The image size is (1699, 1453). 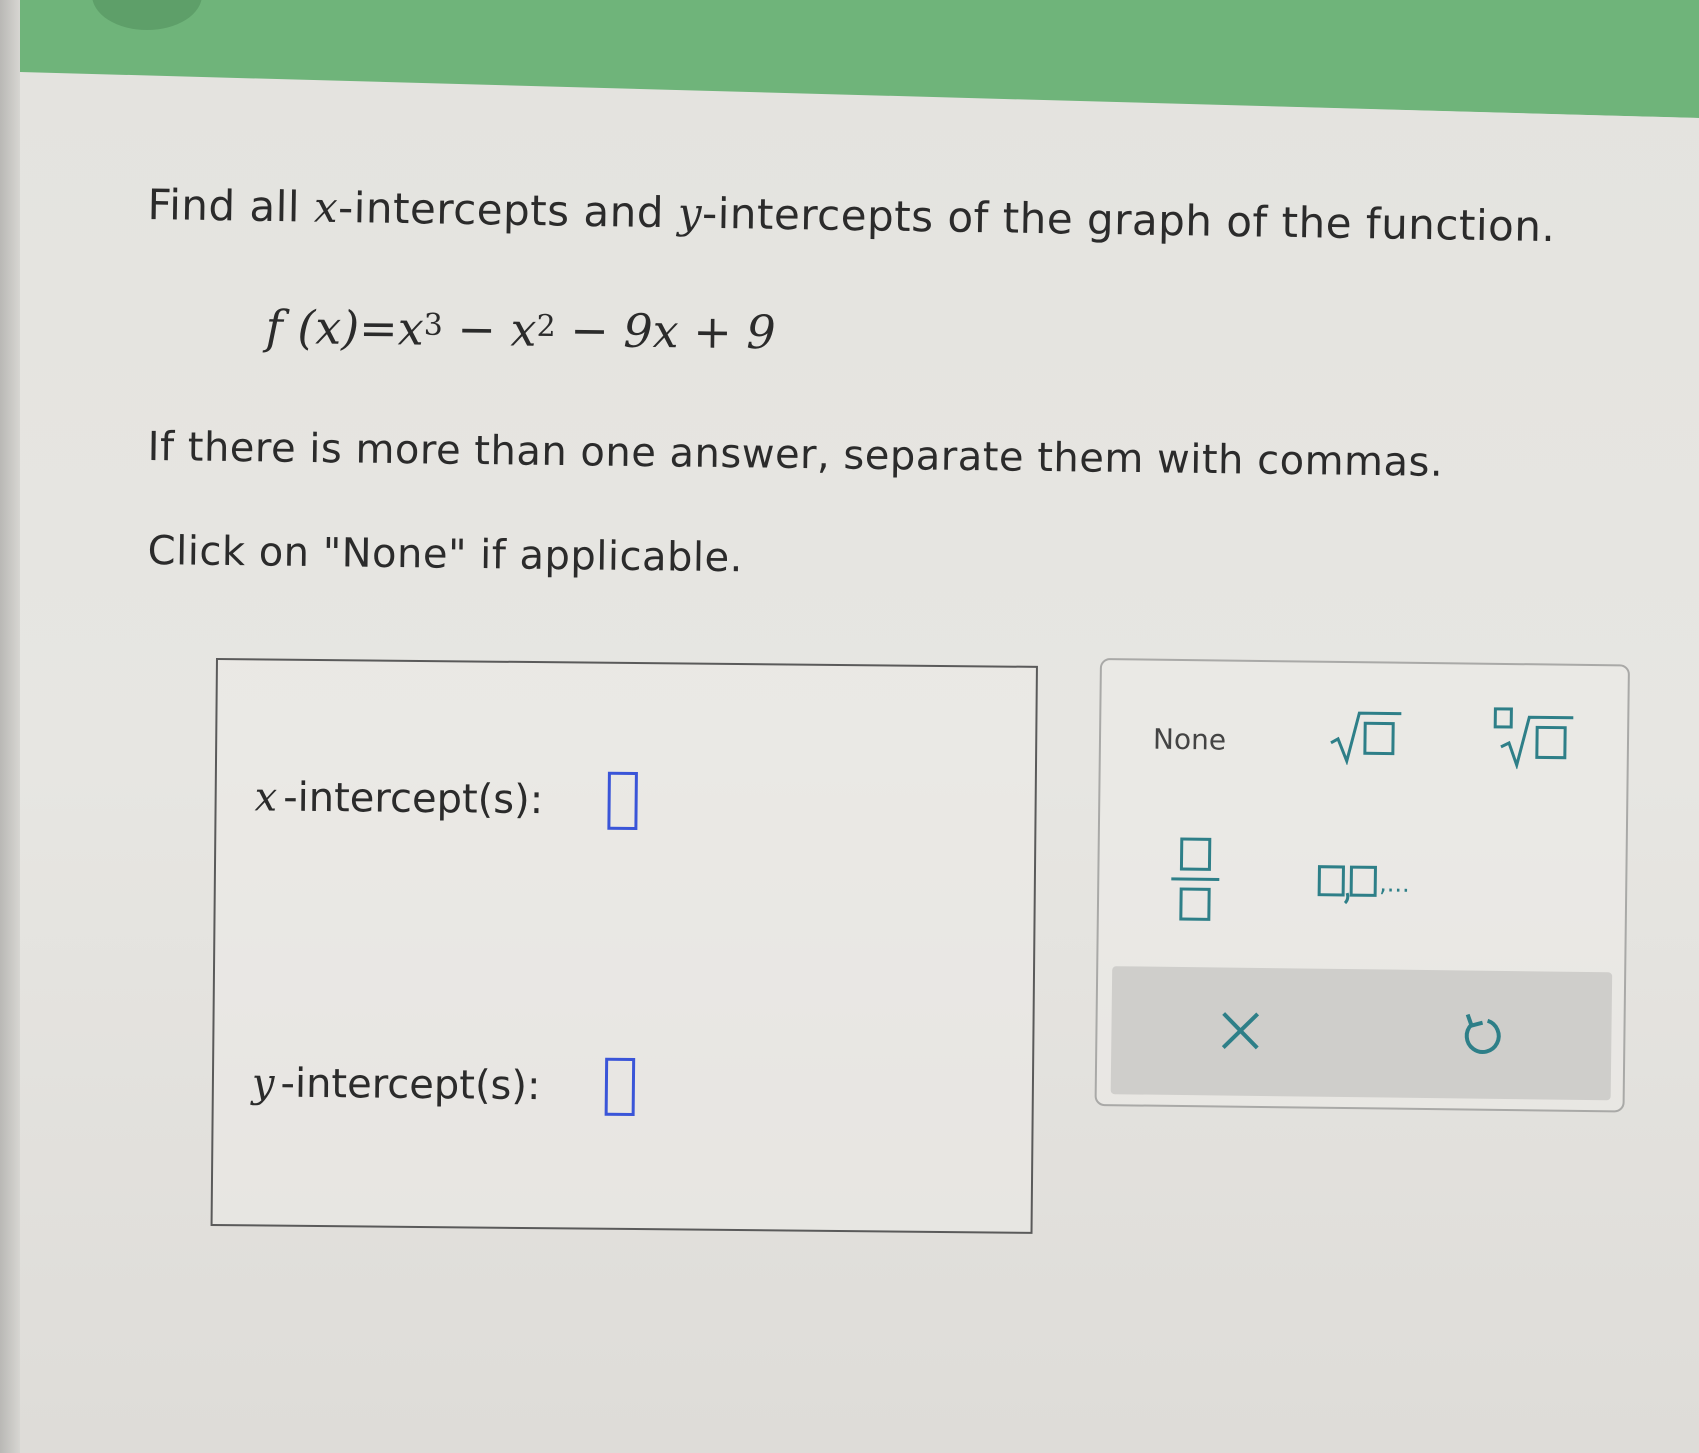 What do you see at coordinates (1347, 885) in the screenshot?
I see `list-icon` at bounding box center [1347, 885].